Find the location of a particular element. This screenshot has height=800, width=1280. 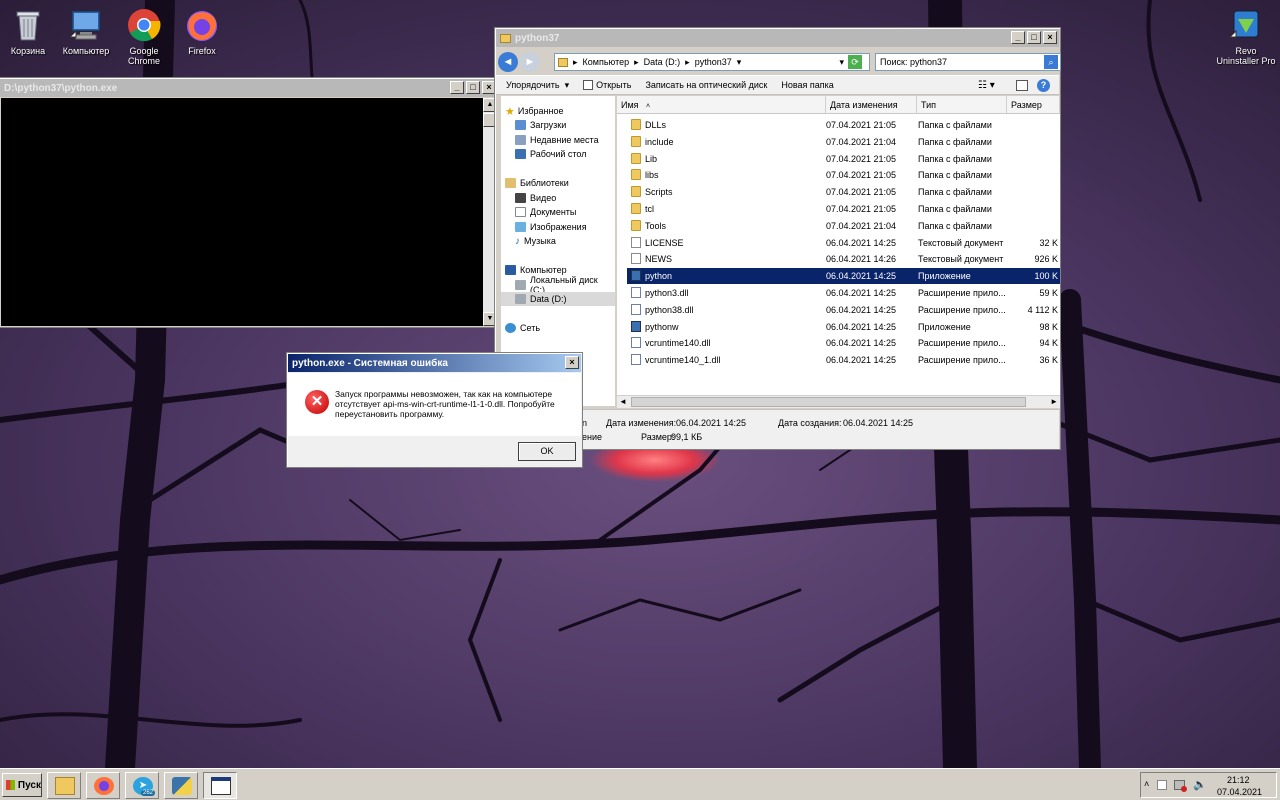

console-window: D:\python37\python.exe _ □ × ▲ ▼ is located at coordinates (250, 202).